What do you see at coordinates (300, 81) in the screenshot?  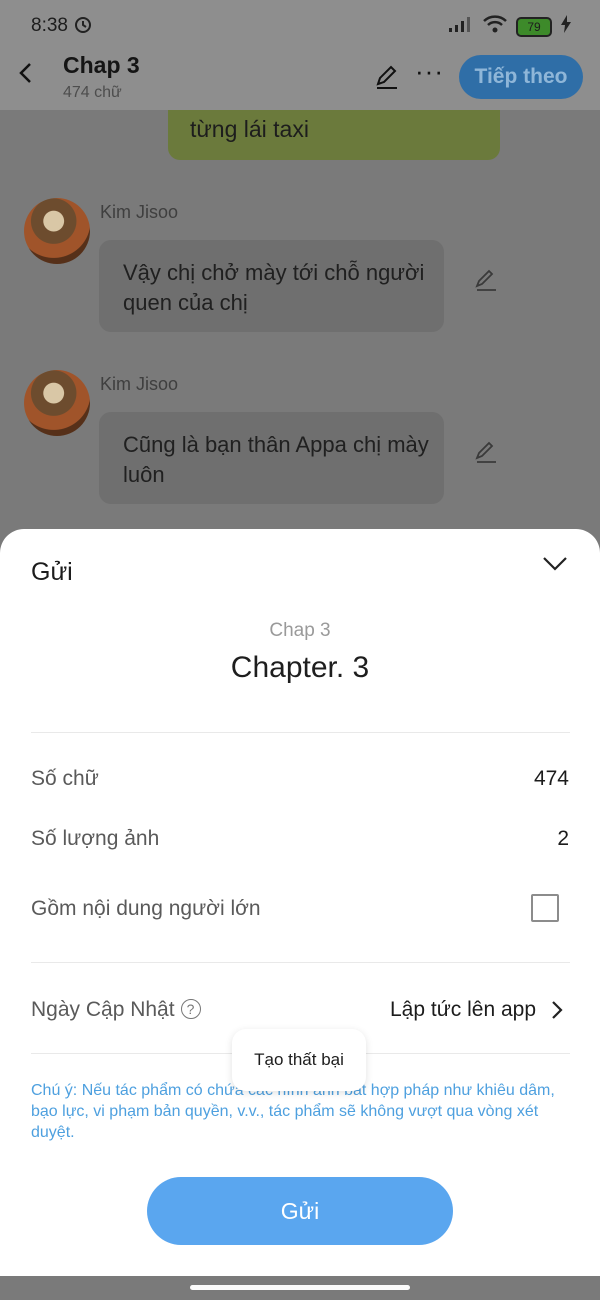 I see `top-bar: Chap 3 474 chữ ··· Tiếp theo` at bounding box center [300, 81].